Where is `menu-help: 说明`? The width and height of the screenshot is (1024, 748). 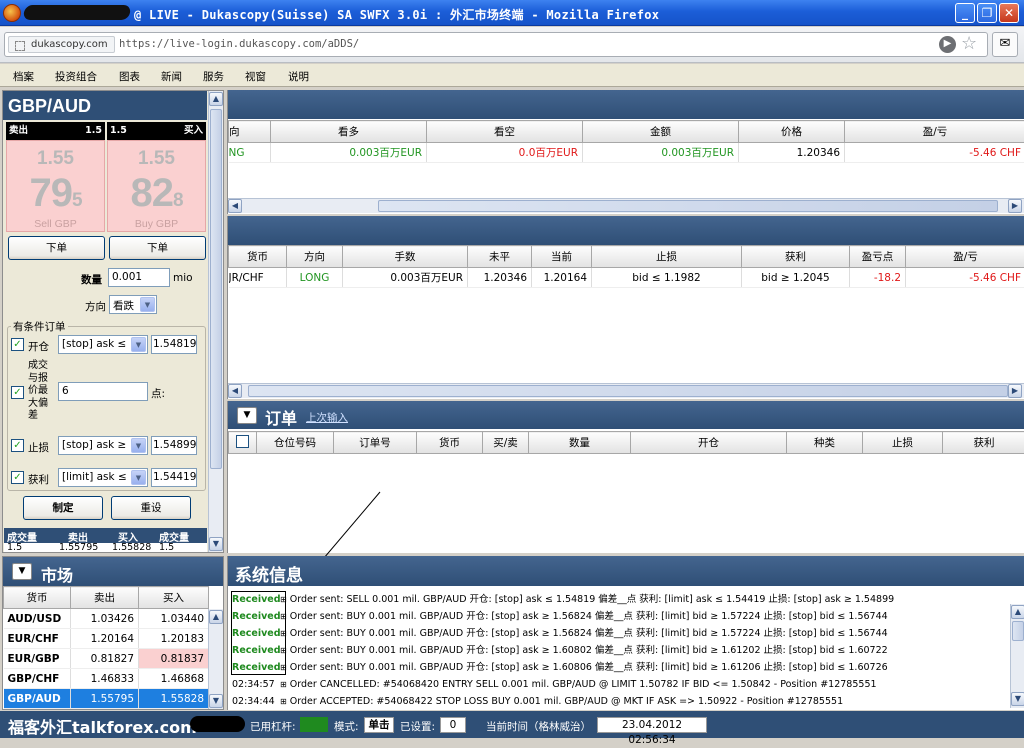 menu-help: 说明 is located at coordinates (298, 76).